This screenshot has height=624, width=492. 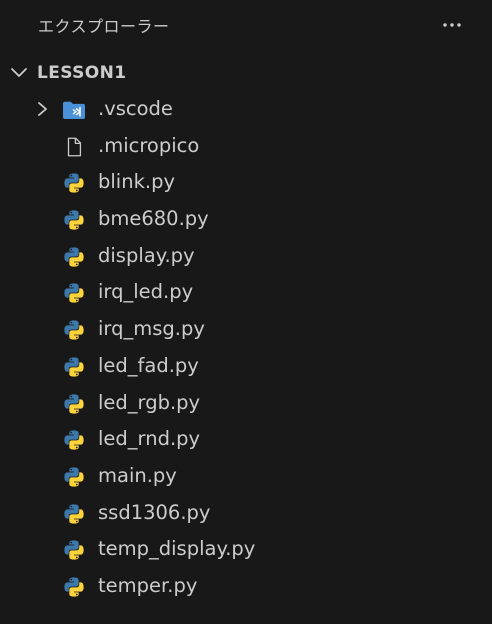 I want to click on item-label: led_rnd.py, so click(x=149, y=439).